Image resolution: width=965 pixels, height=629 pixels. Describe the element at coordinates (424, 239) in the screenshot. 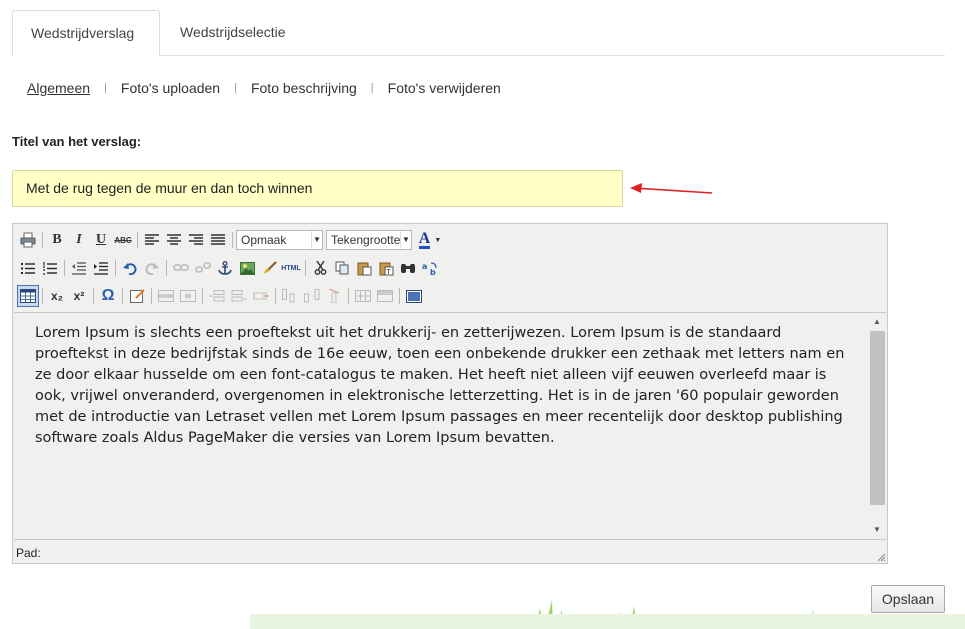

I see `font-color-icon: A` at that location.